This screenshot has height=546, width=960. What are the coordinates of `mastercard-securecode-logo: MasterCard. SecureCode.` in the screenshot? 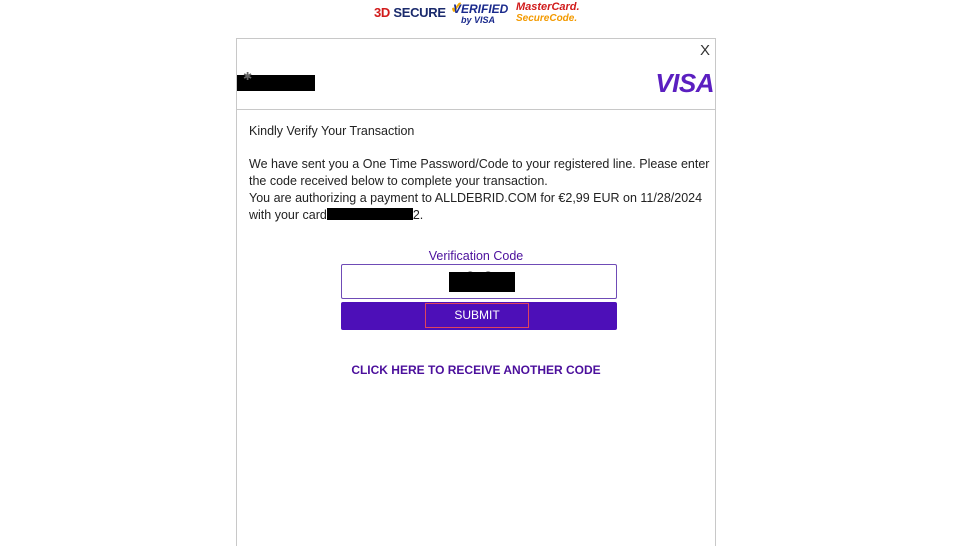 It's located at (548, 13).